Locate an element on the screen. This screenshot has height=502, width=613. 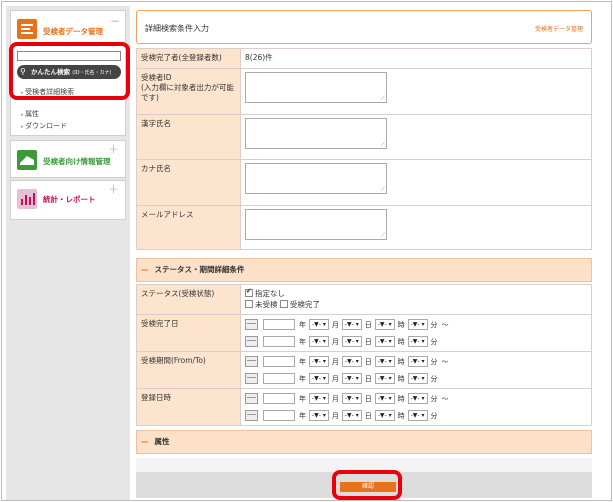
breadcrumb: 受検者データ管理 is located at coordinates (559, 28).